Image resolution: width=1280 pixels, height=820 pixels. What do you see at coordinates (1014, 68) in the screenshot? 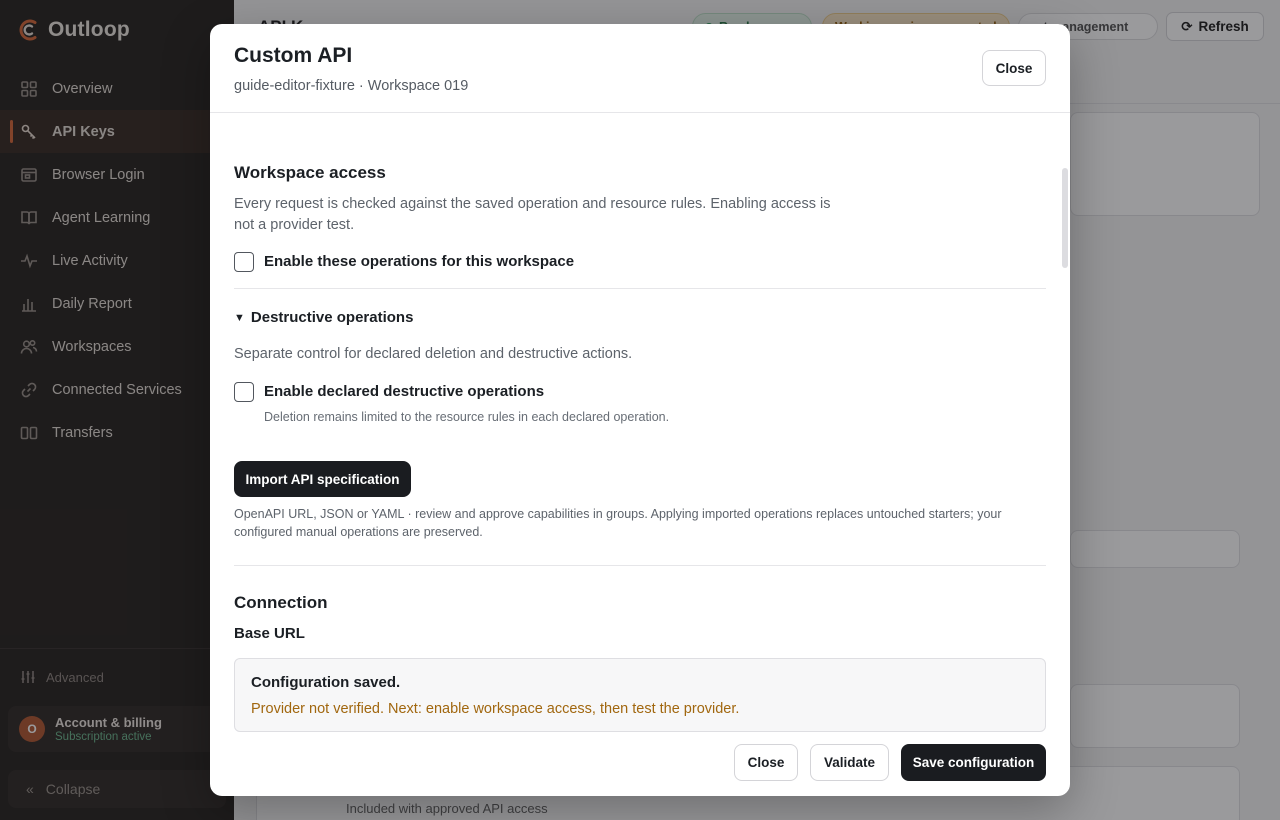
I see `header-close-button: Close` at bounding box center [1014, 68].